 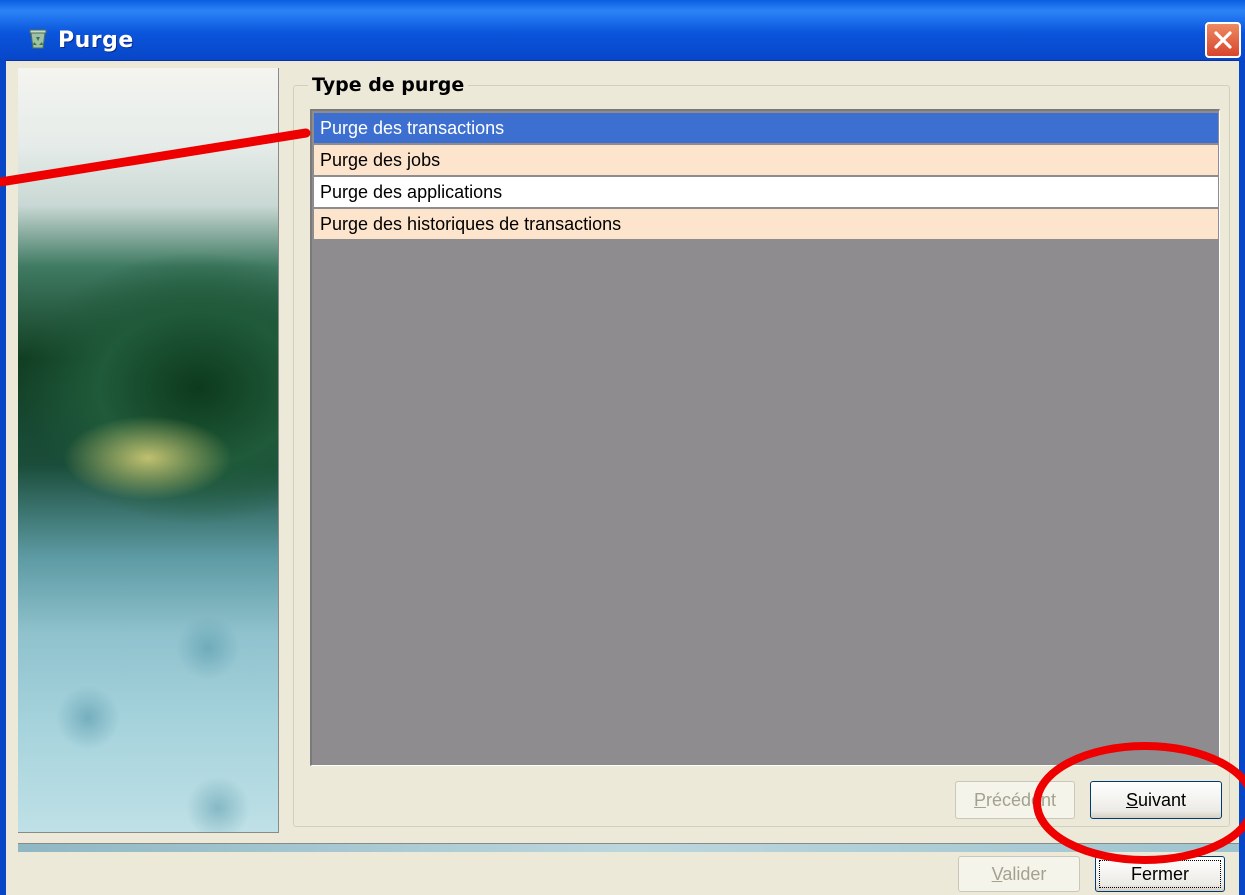 What do you see at coordinates (1021, 800) in the screenshot?
I see `previous-label: récédent` at bounding box center [1021, 800].